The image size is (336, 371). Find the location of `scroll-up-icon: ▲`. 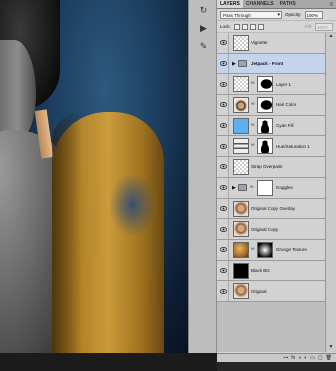

scroll-up-icon: ▲ is located at coordinates (331, 37).